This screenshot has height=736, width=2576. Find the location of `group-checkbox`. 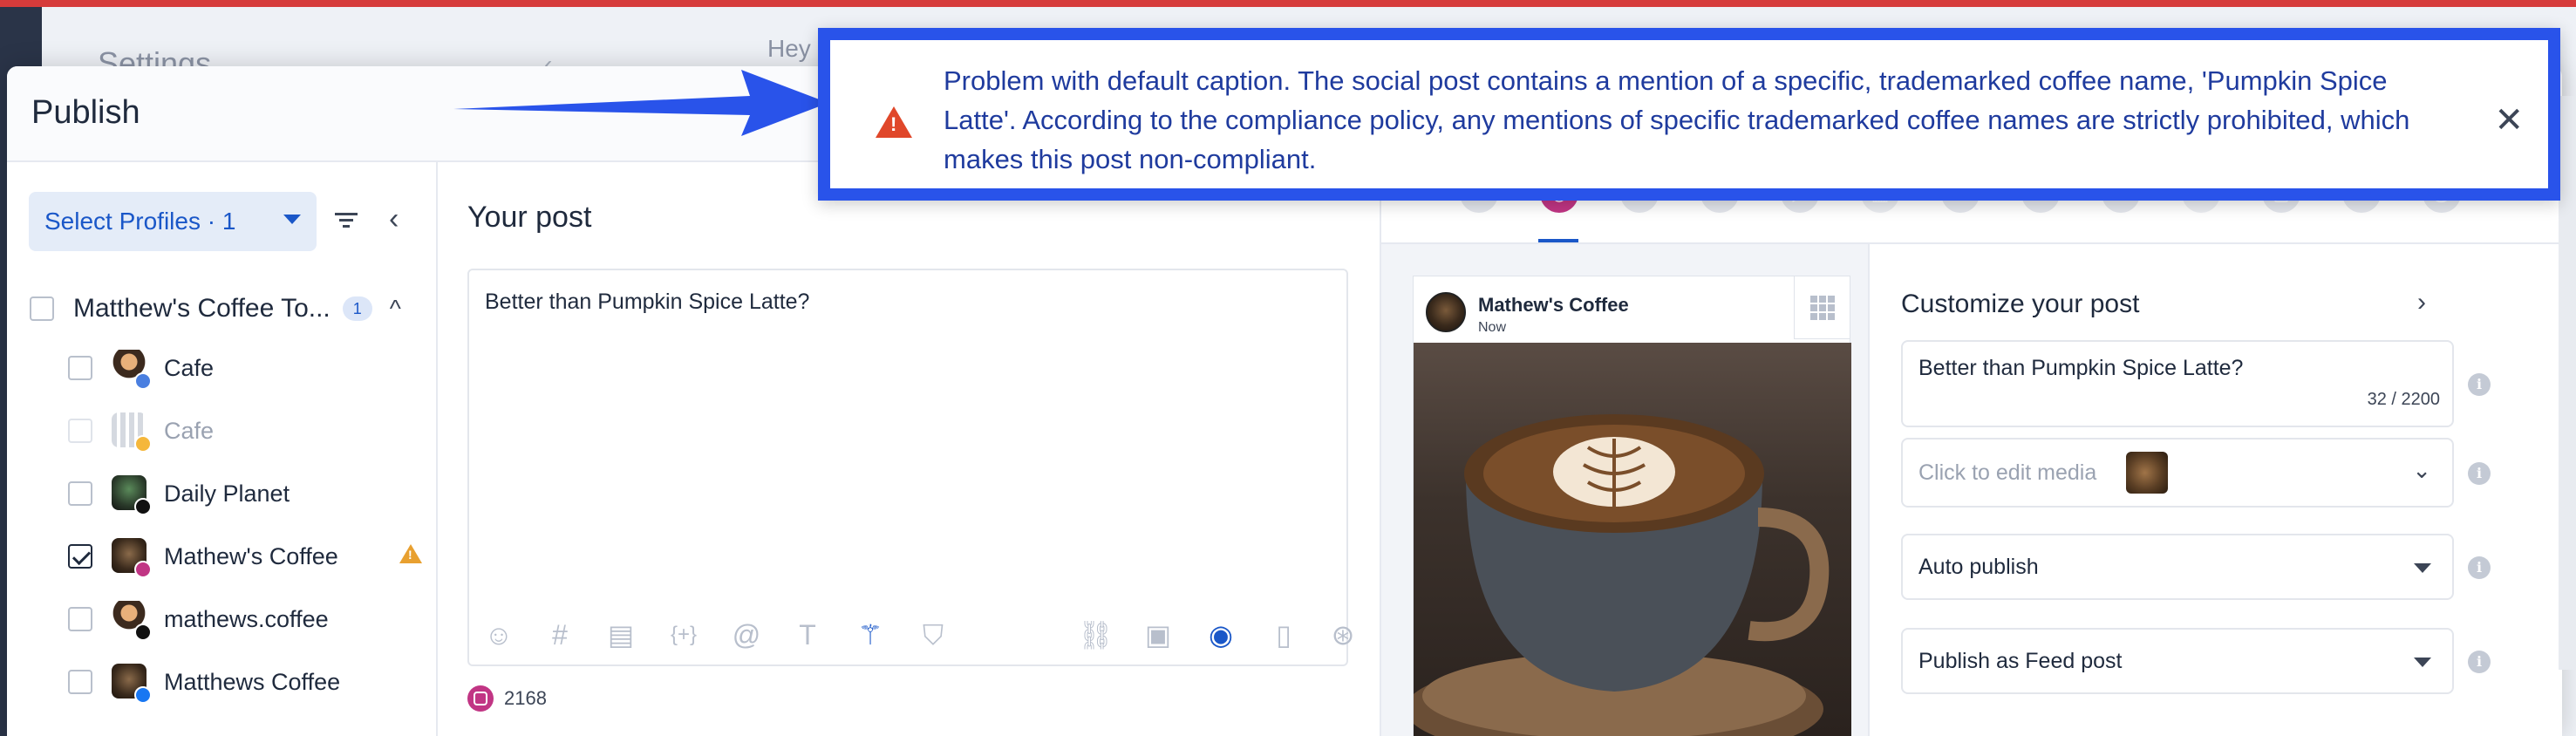

group-checkbox is located at coordinates (42, 308).